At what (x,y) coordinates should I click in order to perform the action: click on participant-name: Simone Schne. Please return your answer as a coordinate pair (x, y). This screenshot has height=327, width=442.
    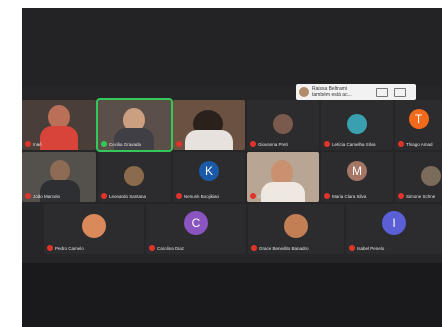
    Looking at the image, I should click on (416, 196).